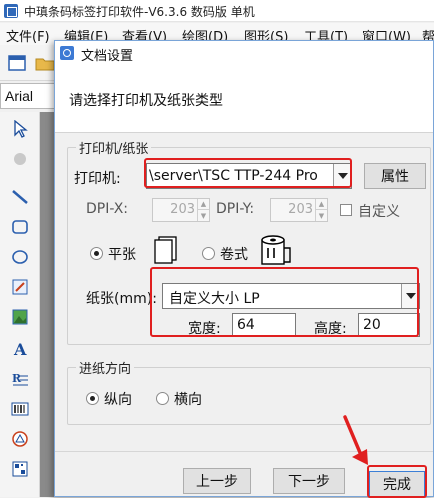  What do you see at coordinates (188, 400) in the screenshot?
I see `landscape-label: 横向` at bounding box center [188, 400].